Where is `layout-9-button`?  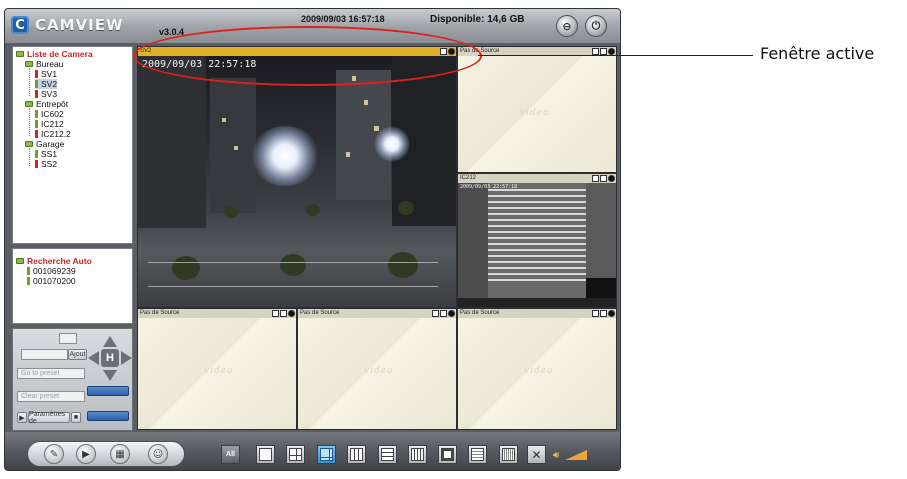
layout-9-button is located at coordinates (356, 454).